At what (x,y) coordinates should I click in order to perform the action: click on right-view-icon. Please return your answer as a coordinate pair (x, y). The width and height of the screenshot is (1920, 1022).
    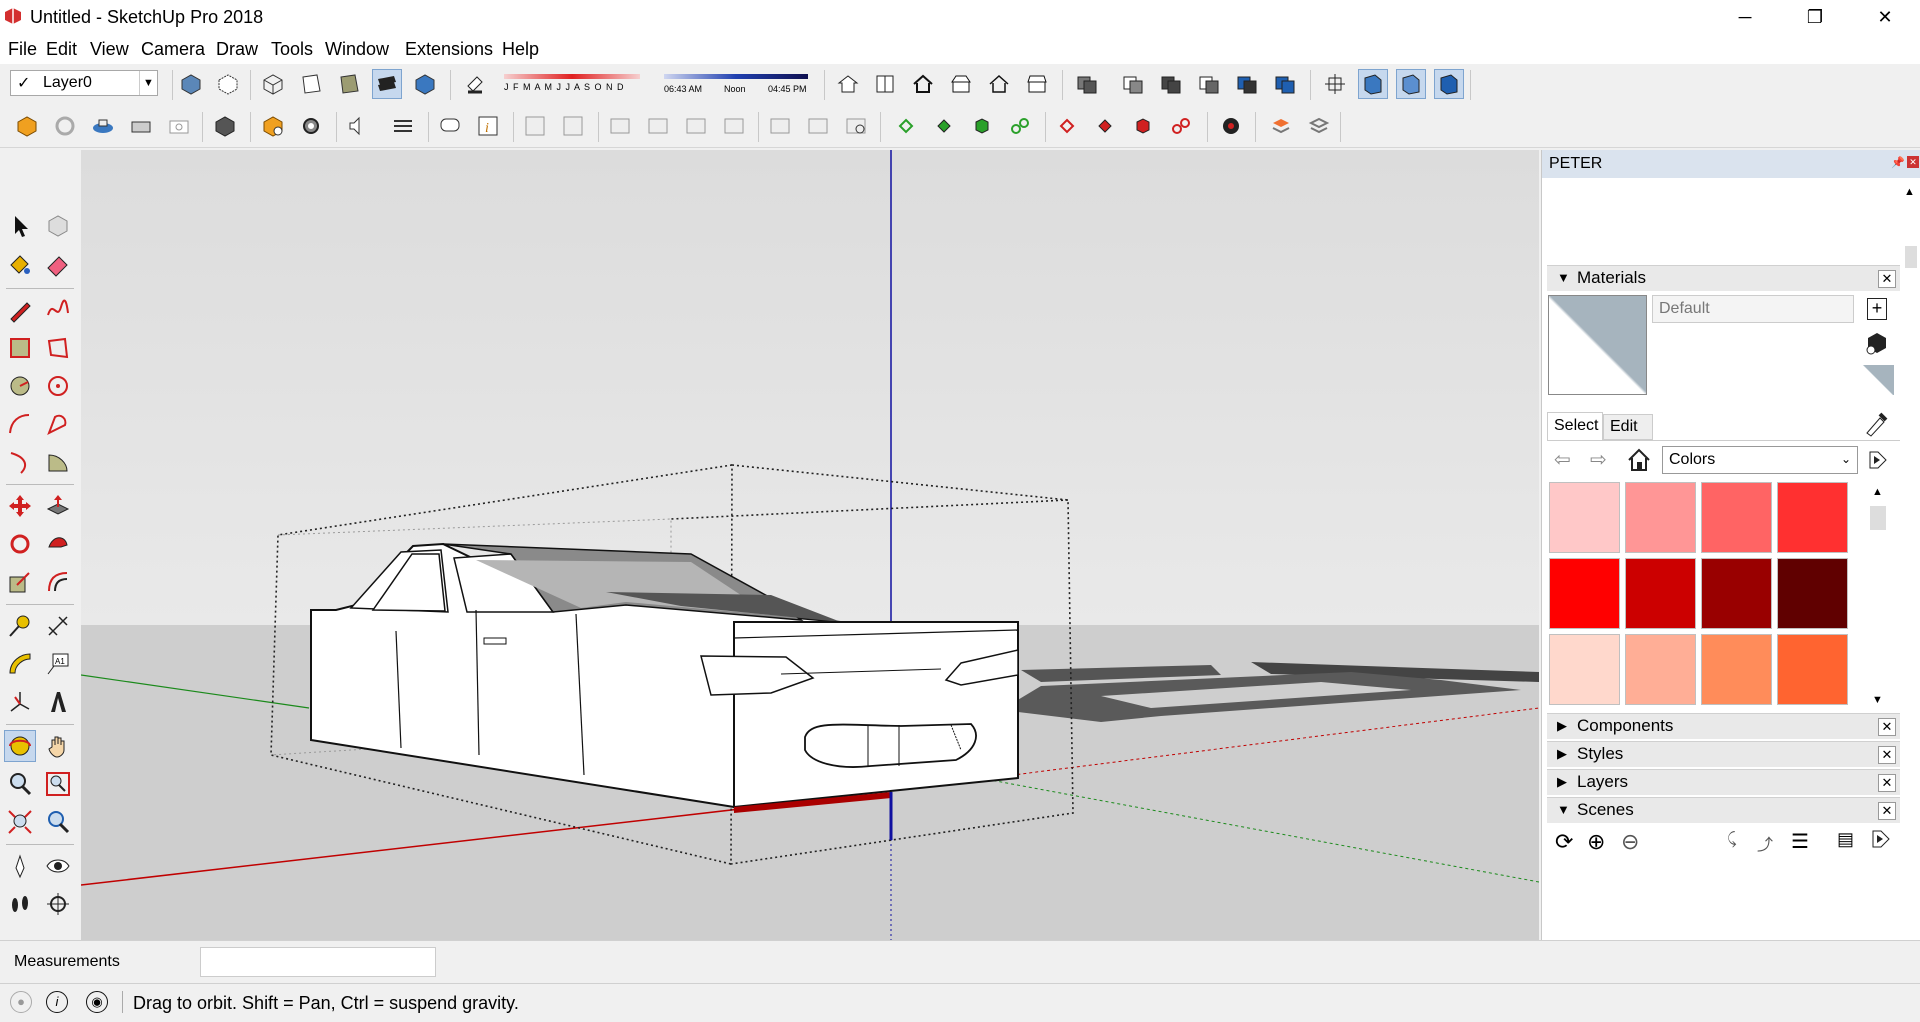
    Looking at the image, I should click on (961, 84).